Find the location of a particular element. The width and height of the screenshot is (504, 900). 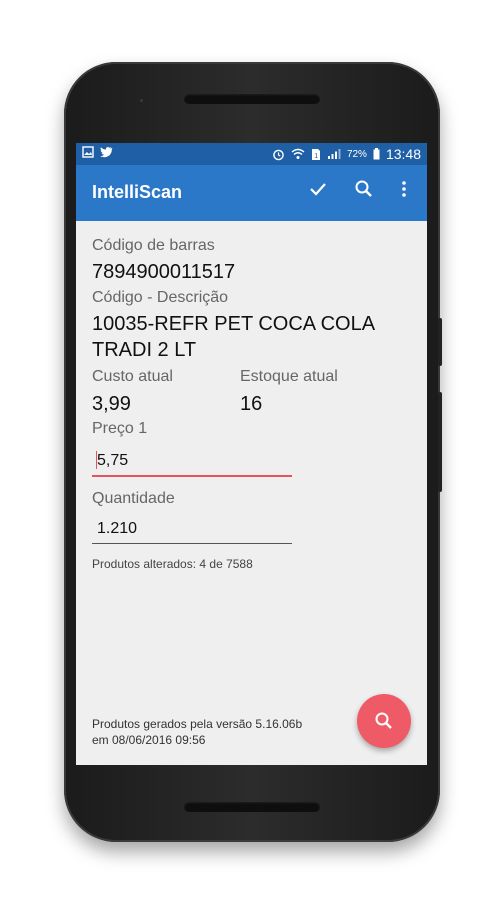

code-description-label: Código - Descrição is located at coordinates (160, 297).